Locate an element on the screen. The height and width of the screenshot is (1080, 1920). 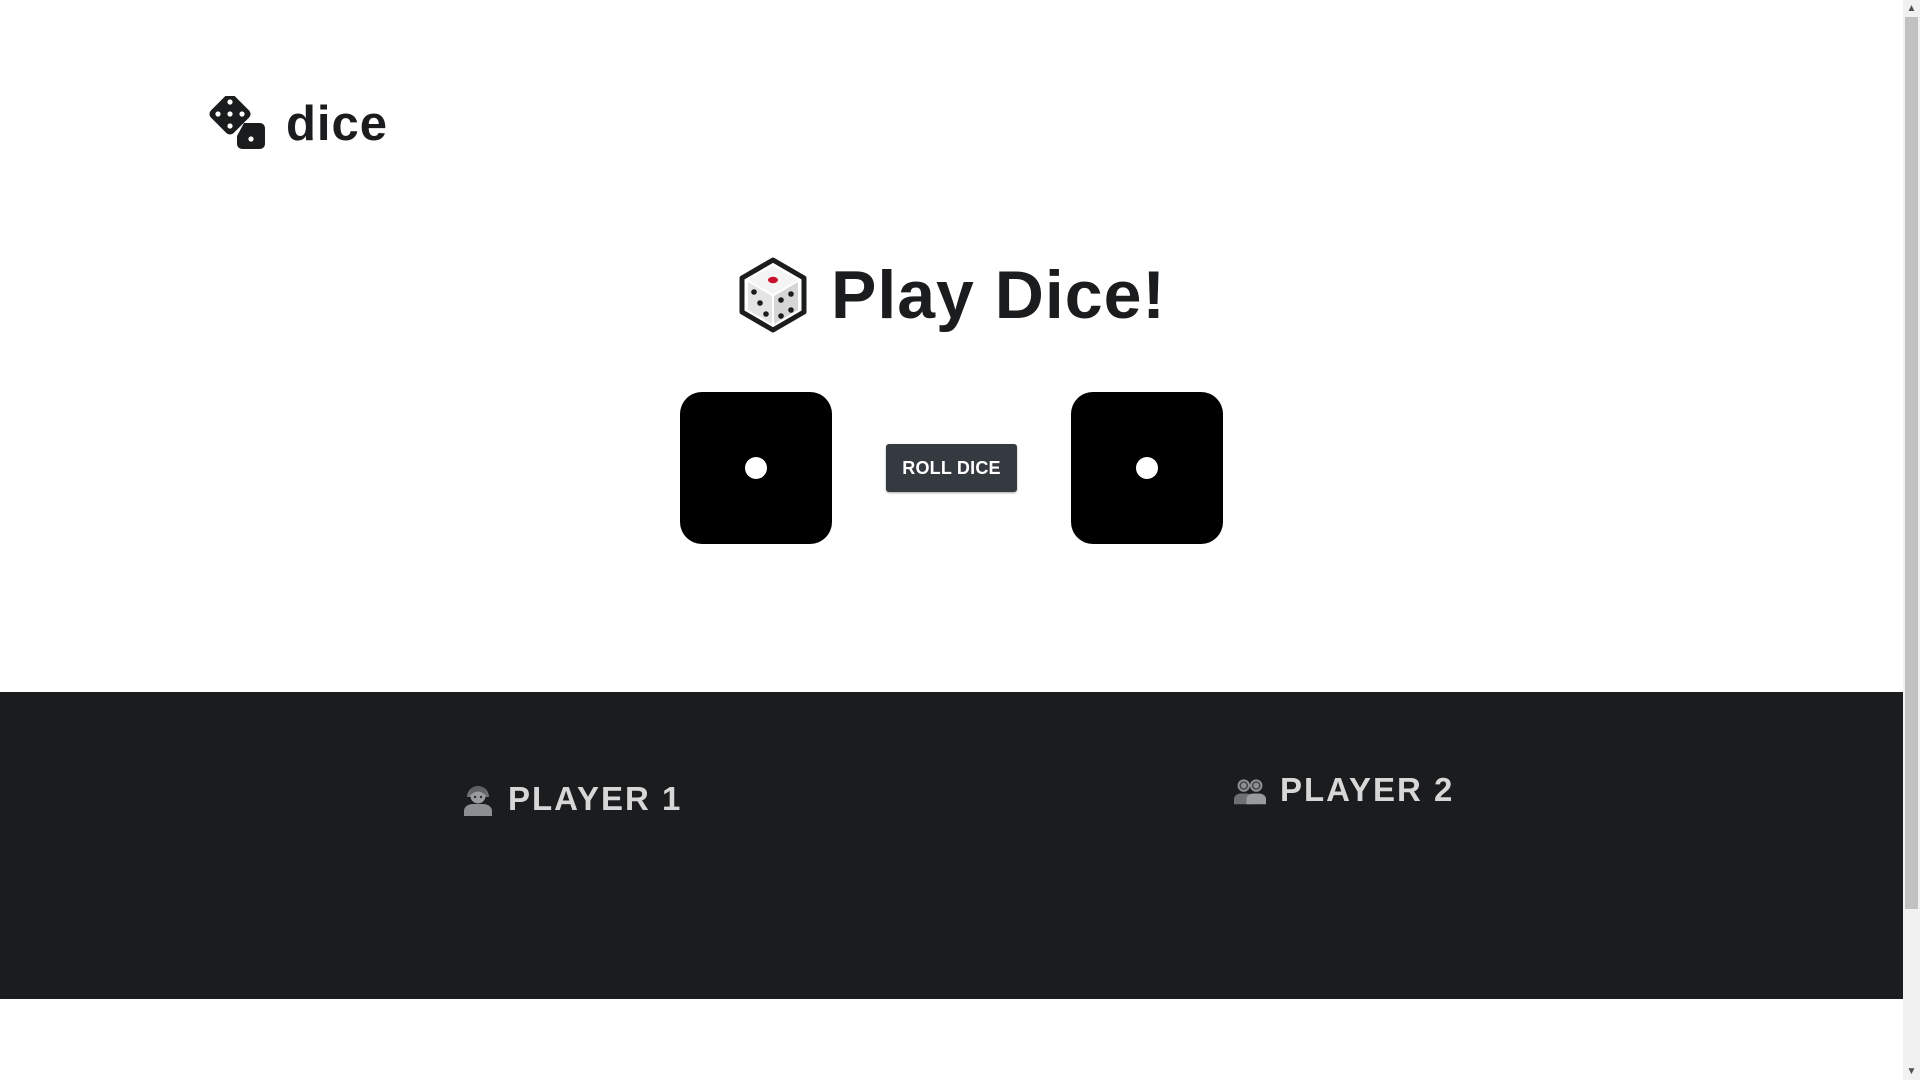
vertical-scrollbar: ▲ ▼ is located at coordinates (1911, 540).